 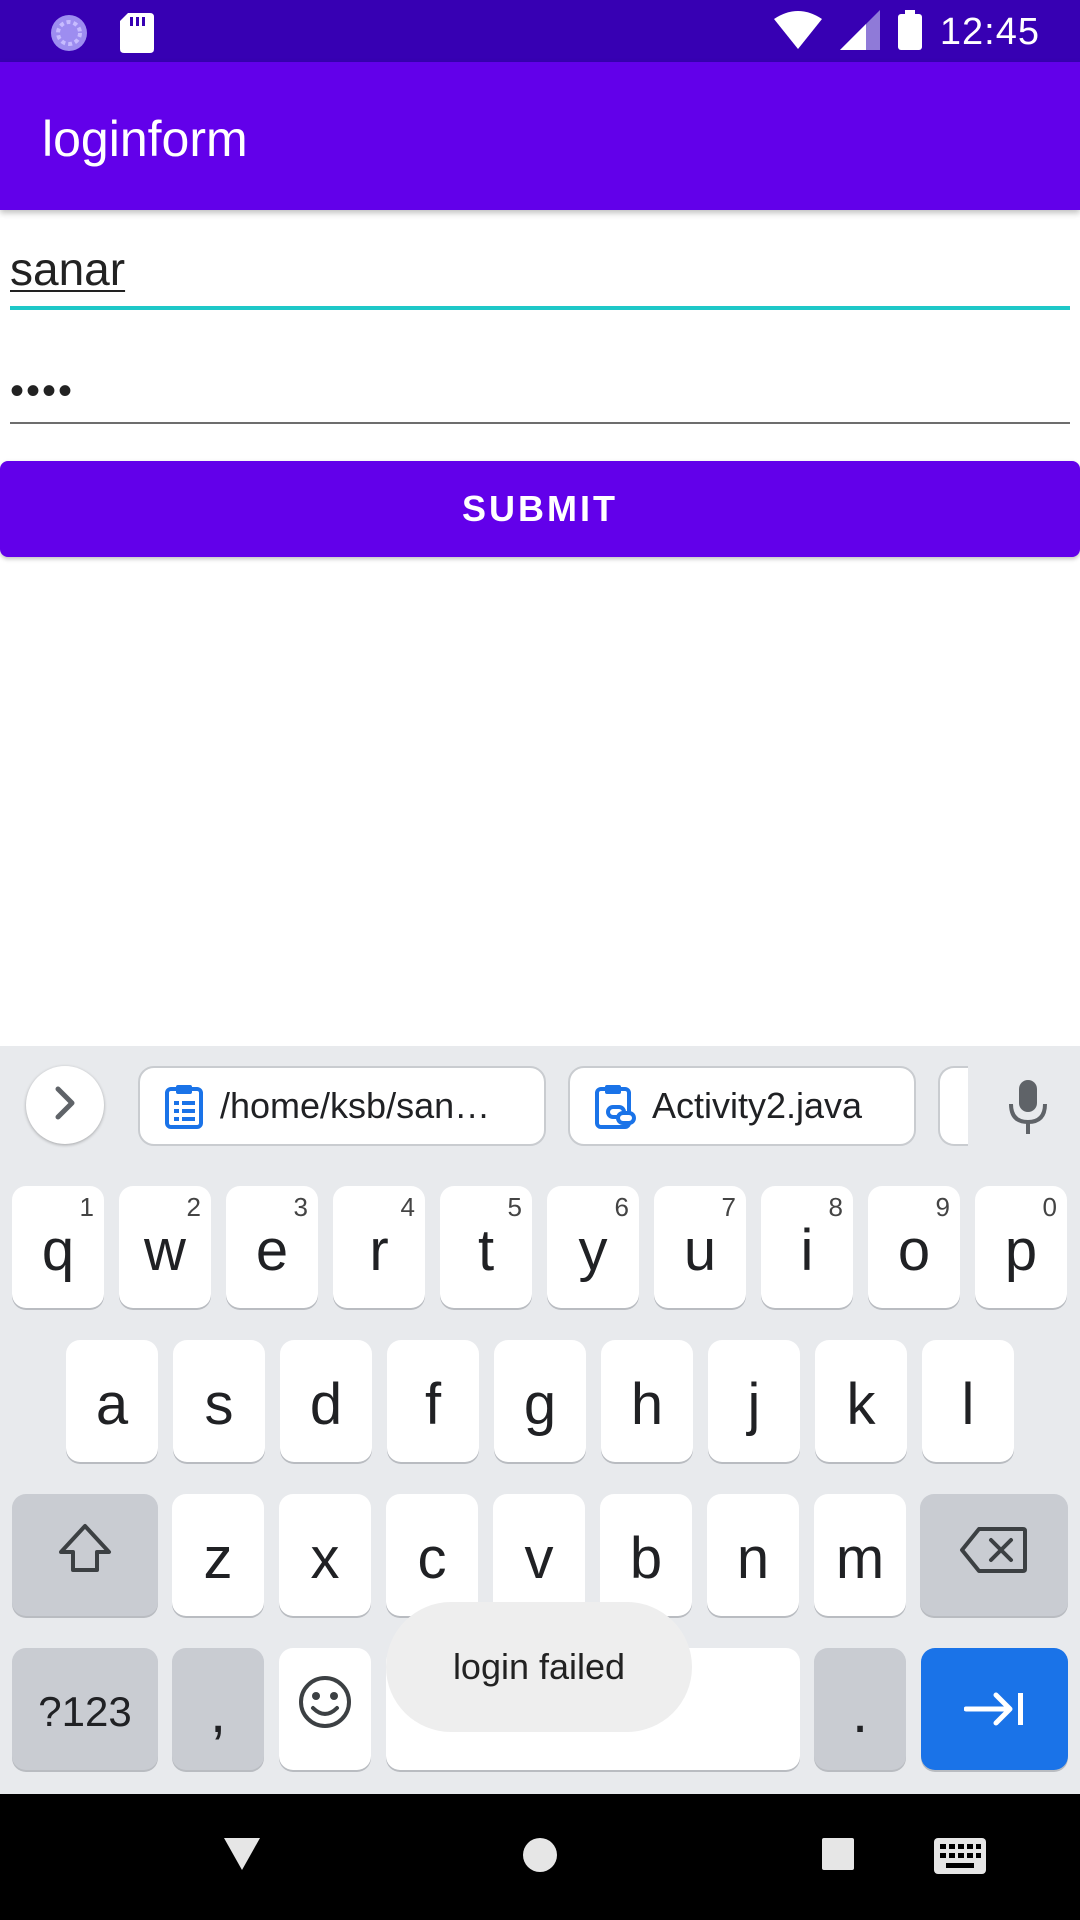 What do you see at coordinates (325, 1709) in the screenshot?
I see `emoji-key` at bounding box center [325, 1709].